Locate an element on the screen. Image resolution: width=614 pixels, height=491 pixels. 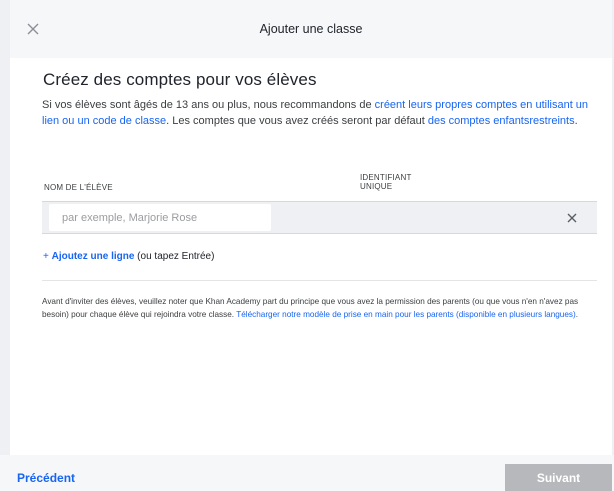
restricted-accounts-link: des comptes enfantsrestreints is located at coordinates (501, 121).